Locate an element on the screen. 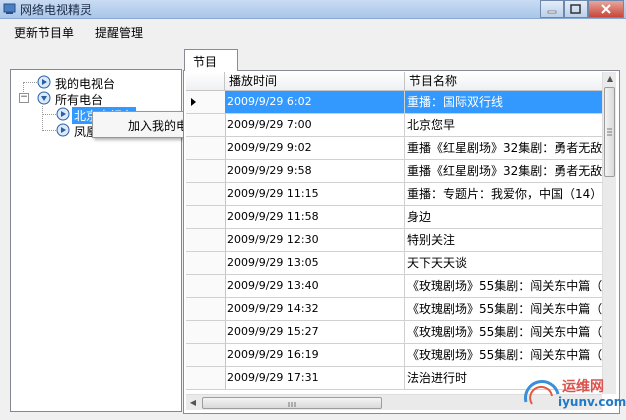  minimize-button is located at coordinates (552, 9).